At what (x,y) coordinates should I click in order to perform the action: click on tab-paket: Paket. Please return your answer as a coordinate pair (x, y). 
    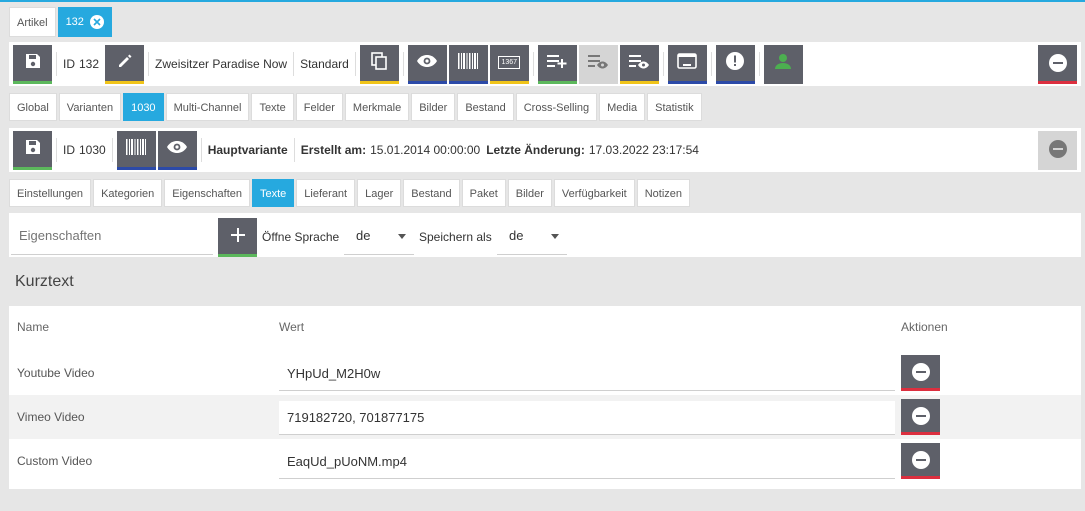
    Looking at the image, I should click on (483, 193).